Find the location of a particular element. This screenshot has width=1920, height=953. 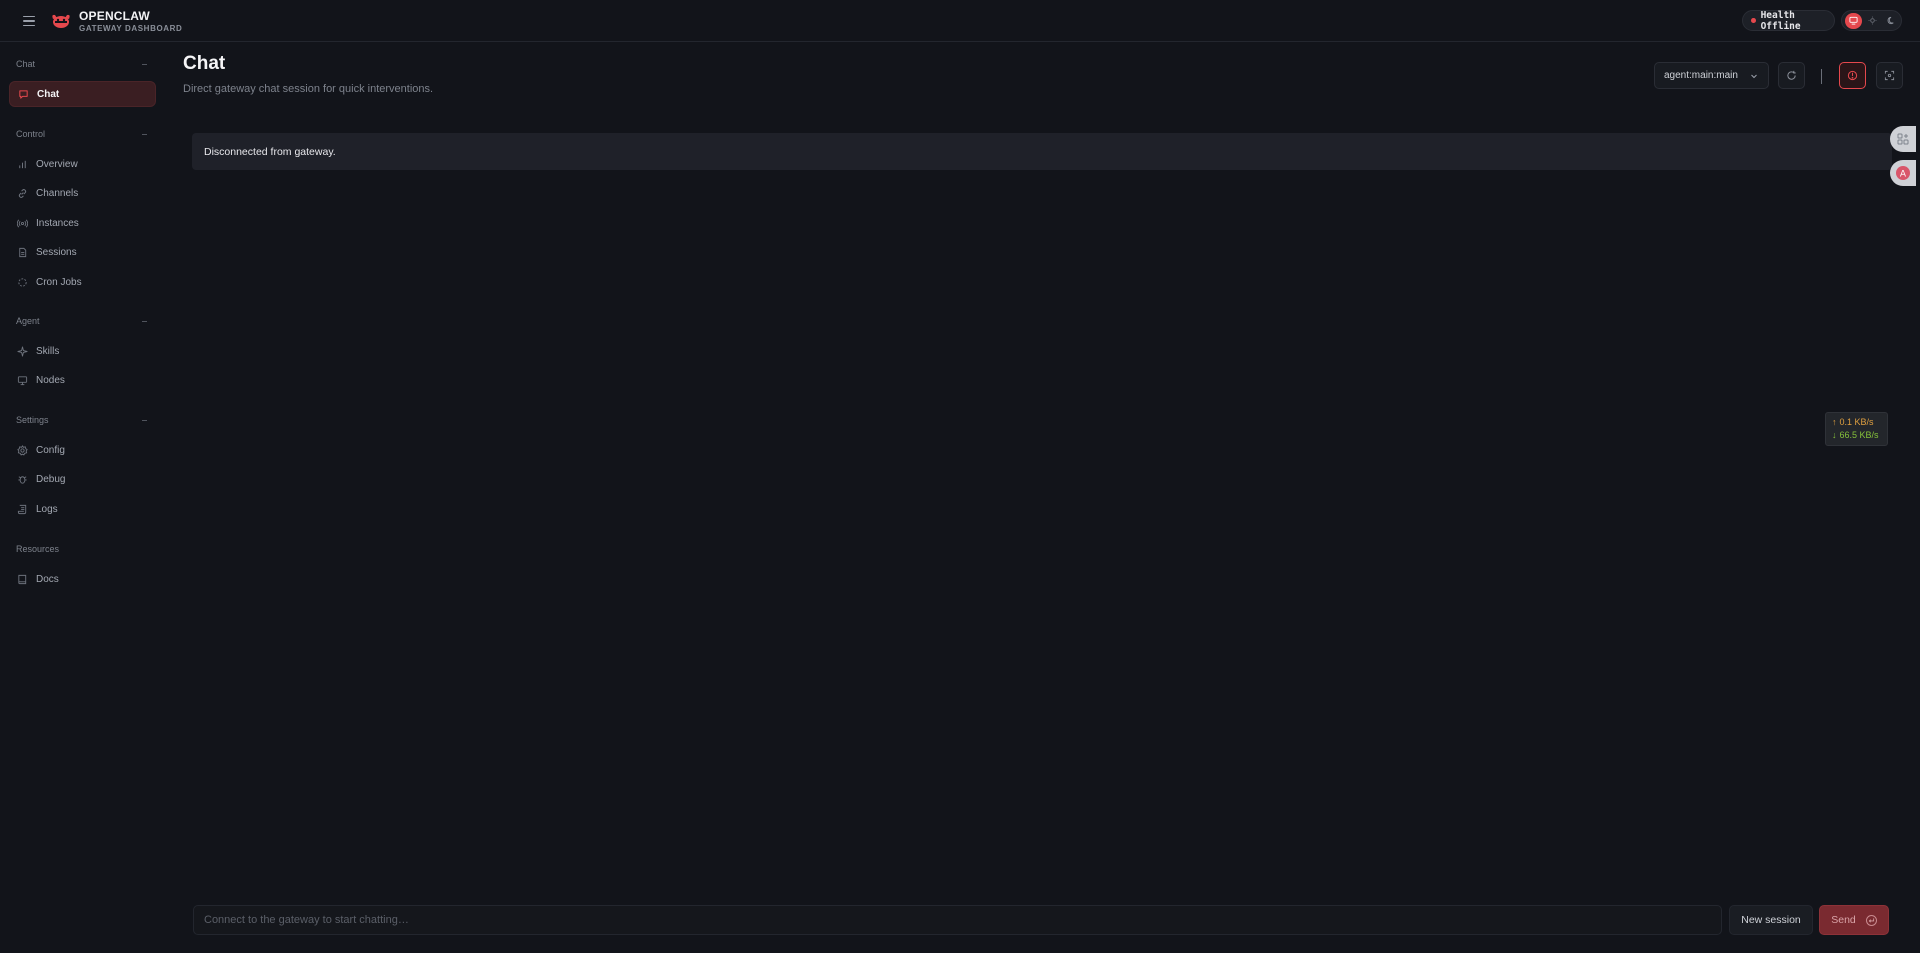

page-title: Chat is located at coordinates (204, 63).